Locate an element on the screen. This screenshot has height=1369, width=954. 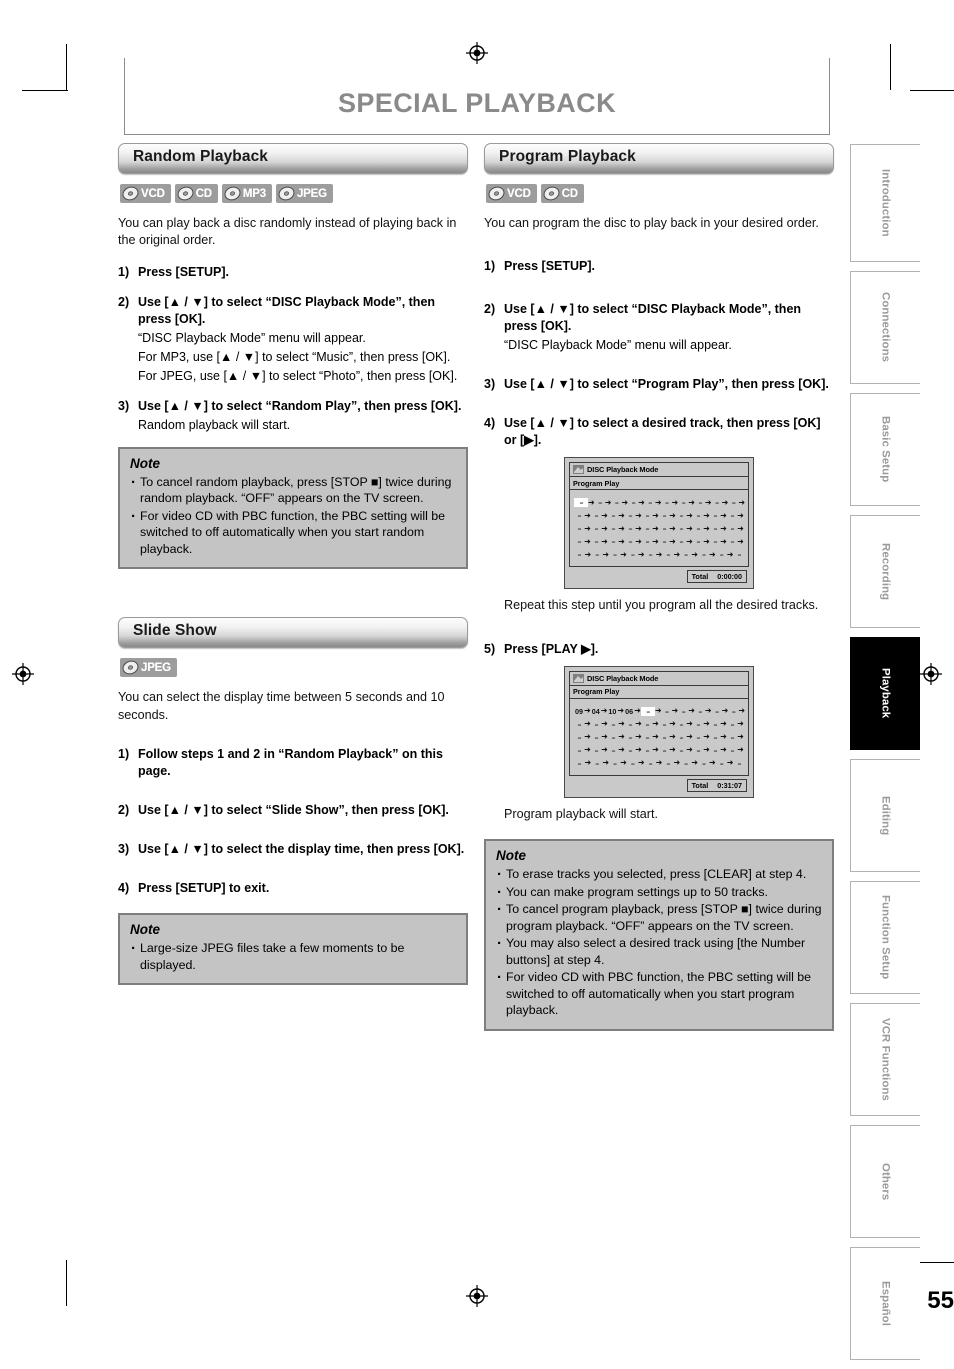
sidebar-tab-function-setup: Function Setup is located at coordinates (885, 937).